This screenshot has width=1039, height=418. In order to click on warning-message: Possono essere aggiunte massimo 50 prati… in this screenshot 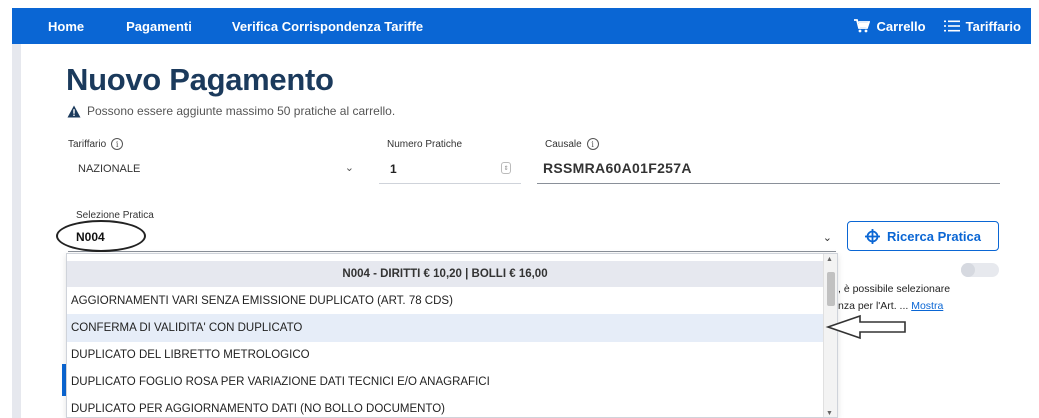, I will do `click(231, 111)`.